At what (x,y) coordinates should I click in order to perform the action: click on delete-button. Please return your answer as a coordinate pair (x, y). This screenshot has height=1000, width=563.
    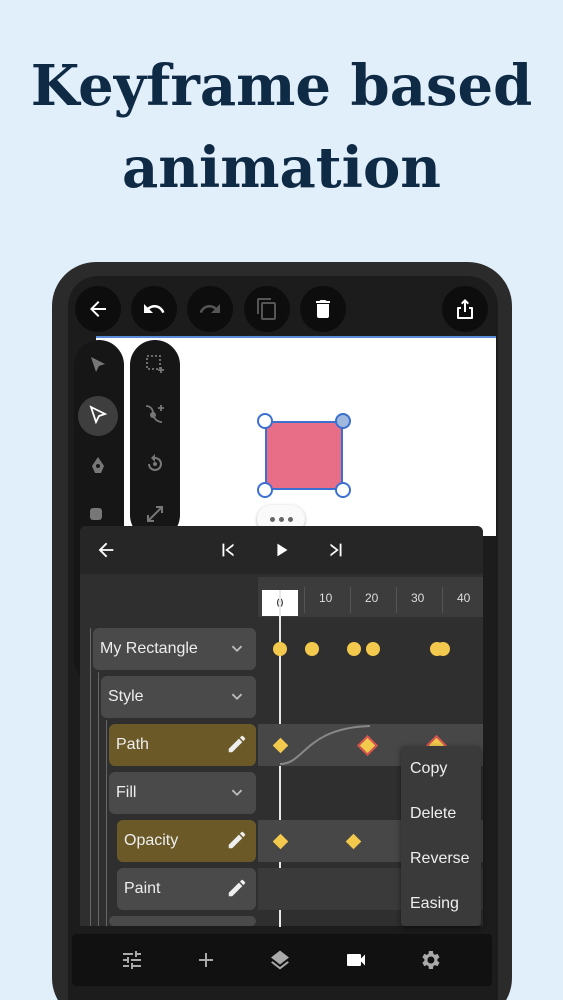
    Looking at the image, I should click on (323, 309).